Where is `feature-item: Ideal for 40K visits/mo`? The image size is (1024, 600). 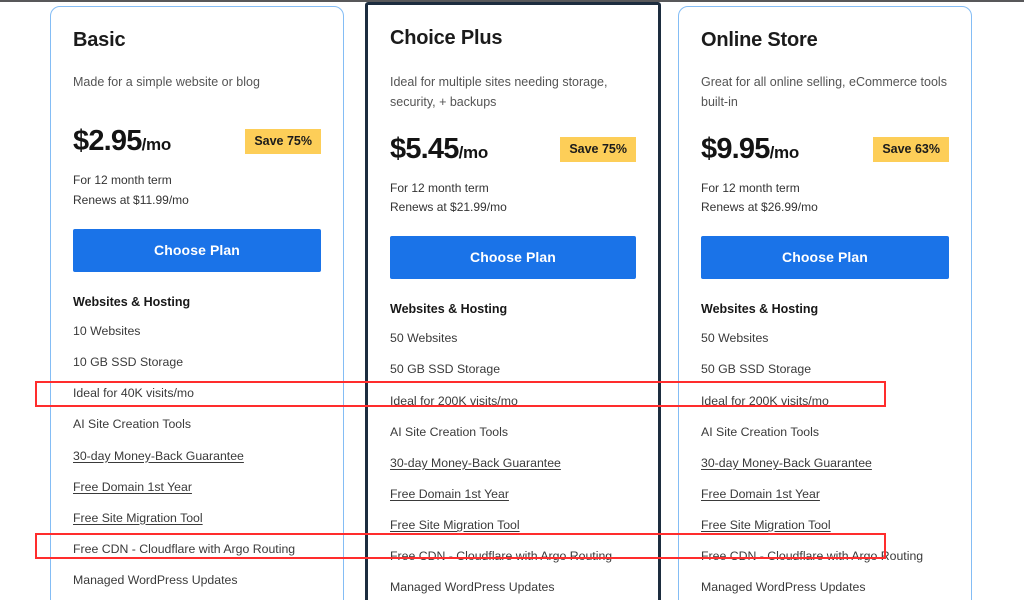 feature-item: Ideal for 40K visits/mo is located at coordinates (133, 393).